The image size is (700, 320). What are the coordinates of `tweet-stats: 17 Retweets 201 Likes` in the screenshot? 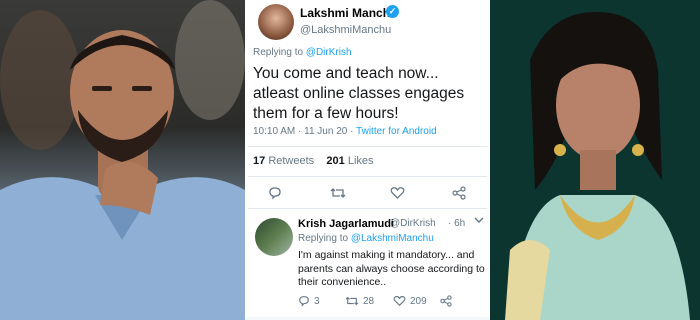 It's located at (313, 161).